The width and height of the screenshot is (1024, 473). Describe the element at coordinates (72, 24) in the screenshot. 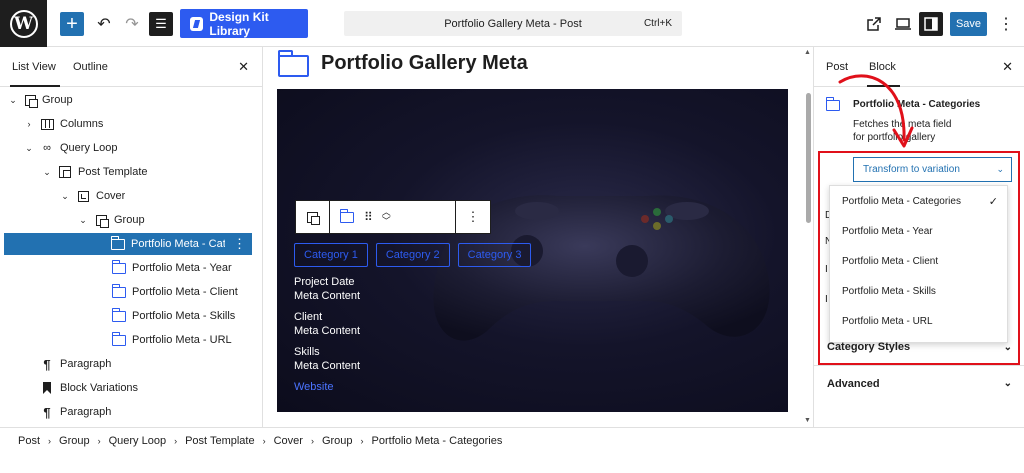

I see `add-block-button: +` at that location.